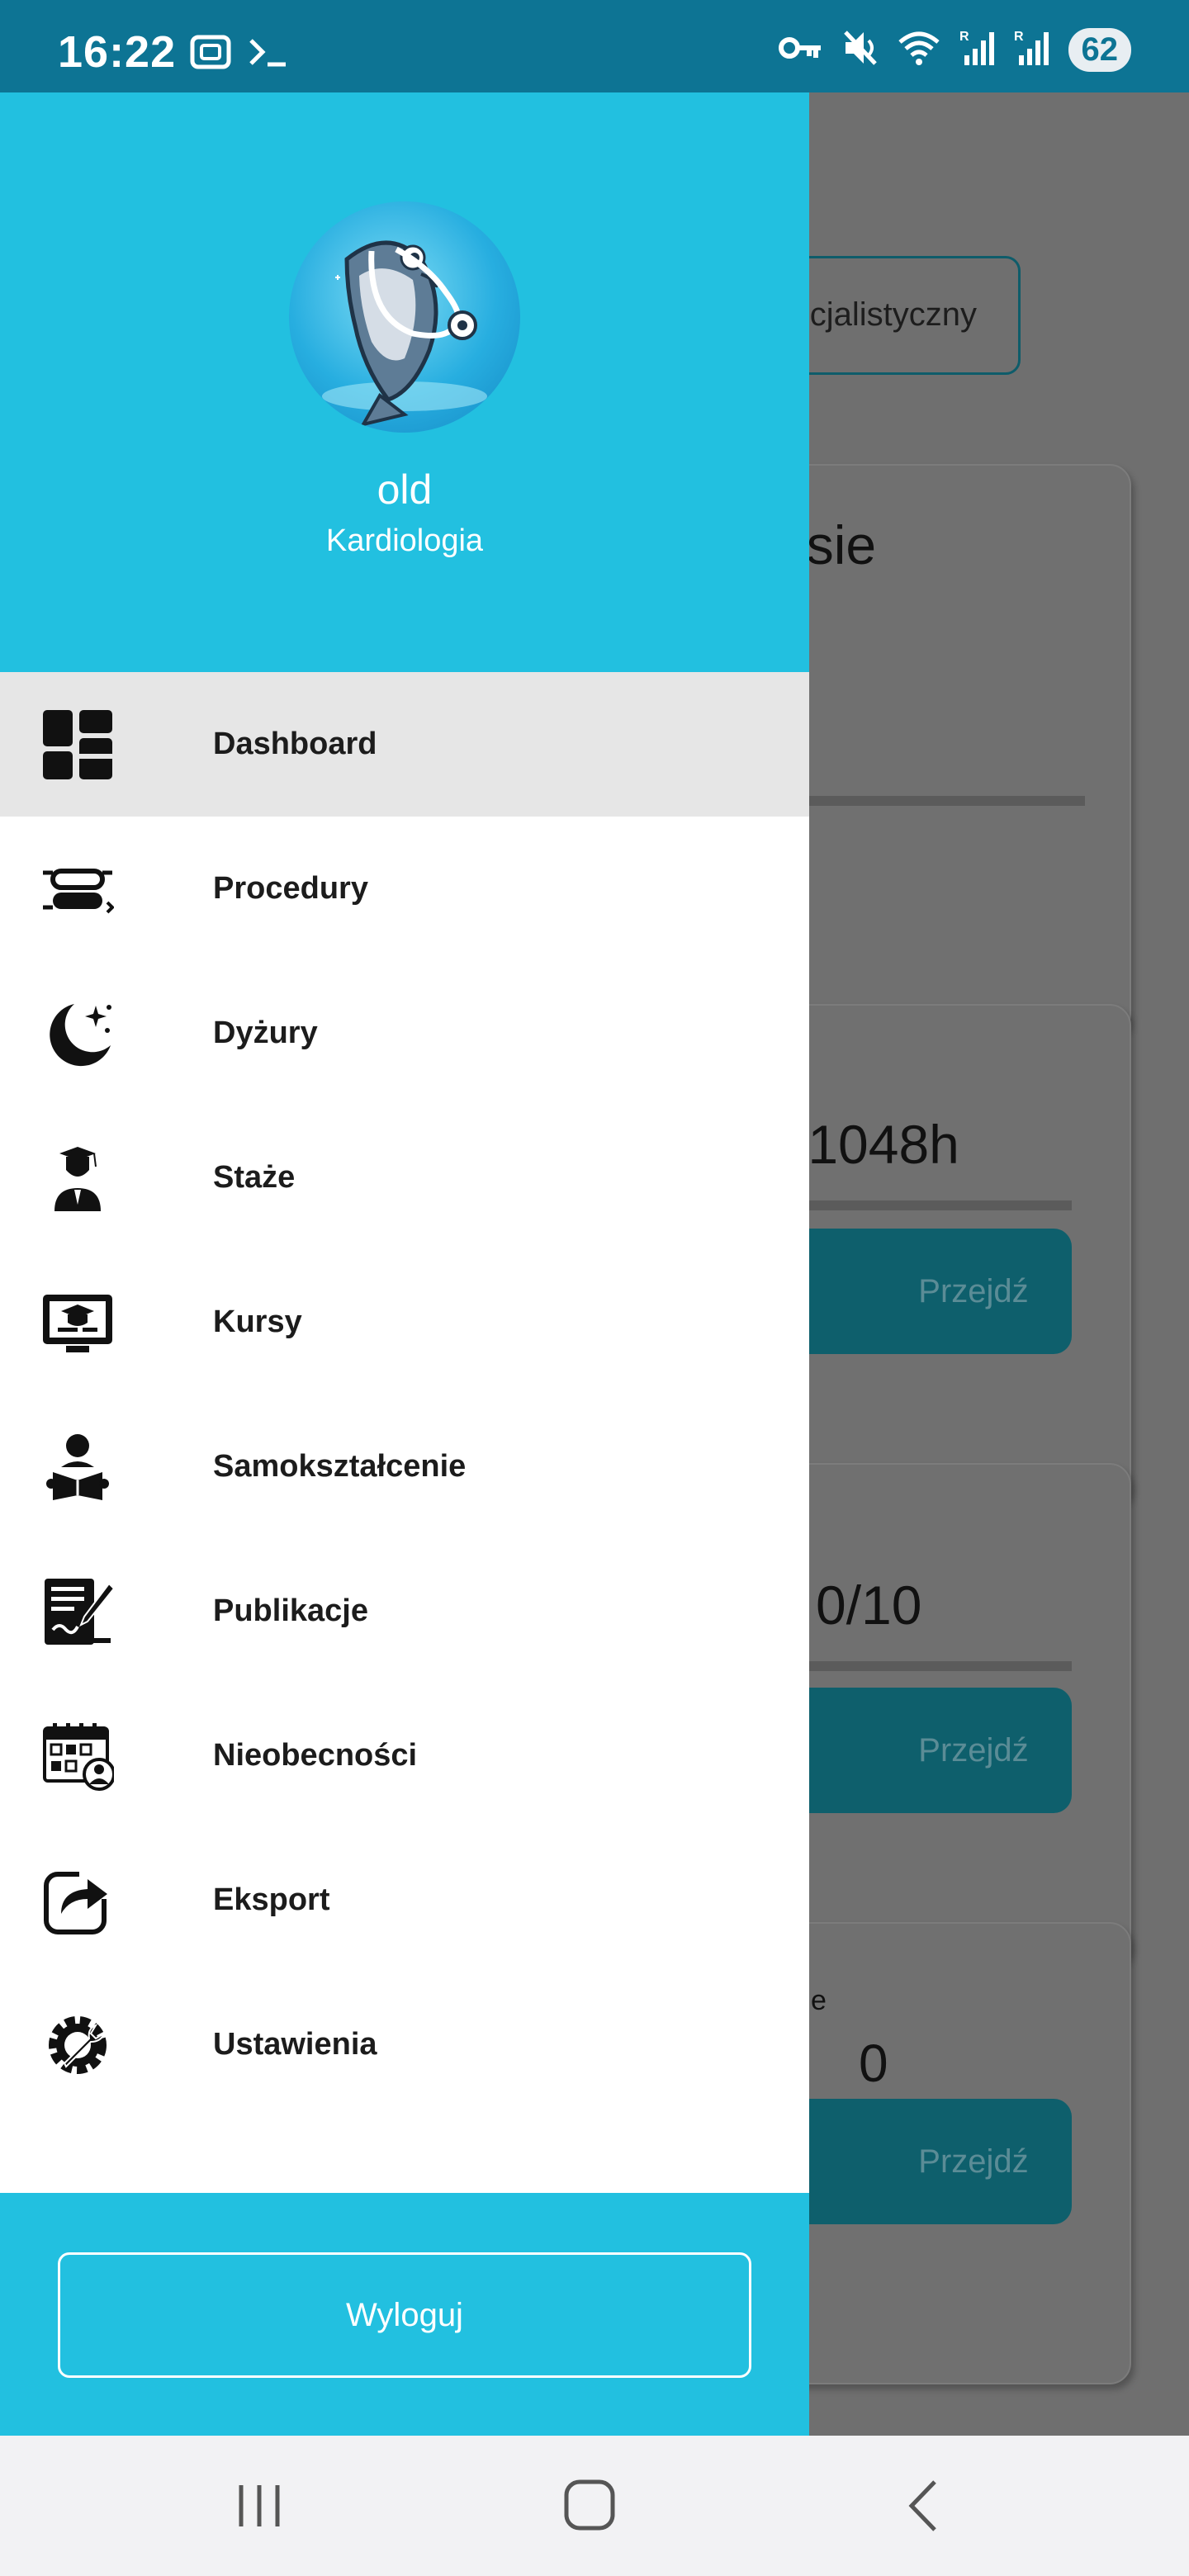 Image resolution: width=1189 pixels, height=2576 pixels. Describe the element at coordinates (404, 744) in the screenshot. I see `menu-item-dashboard: Dashboard` at that location.